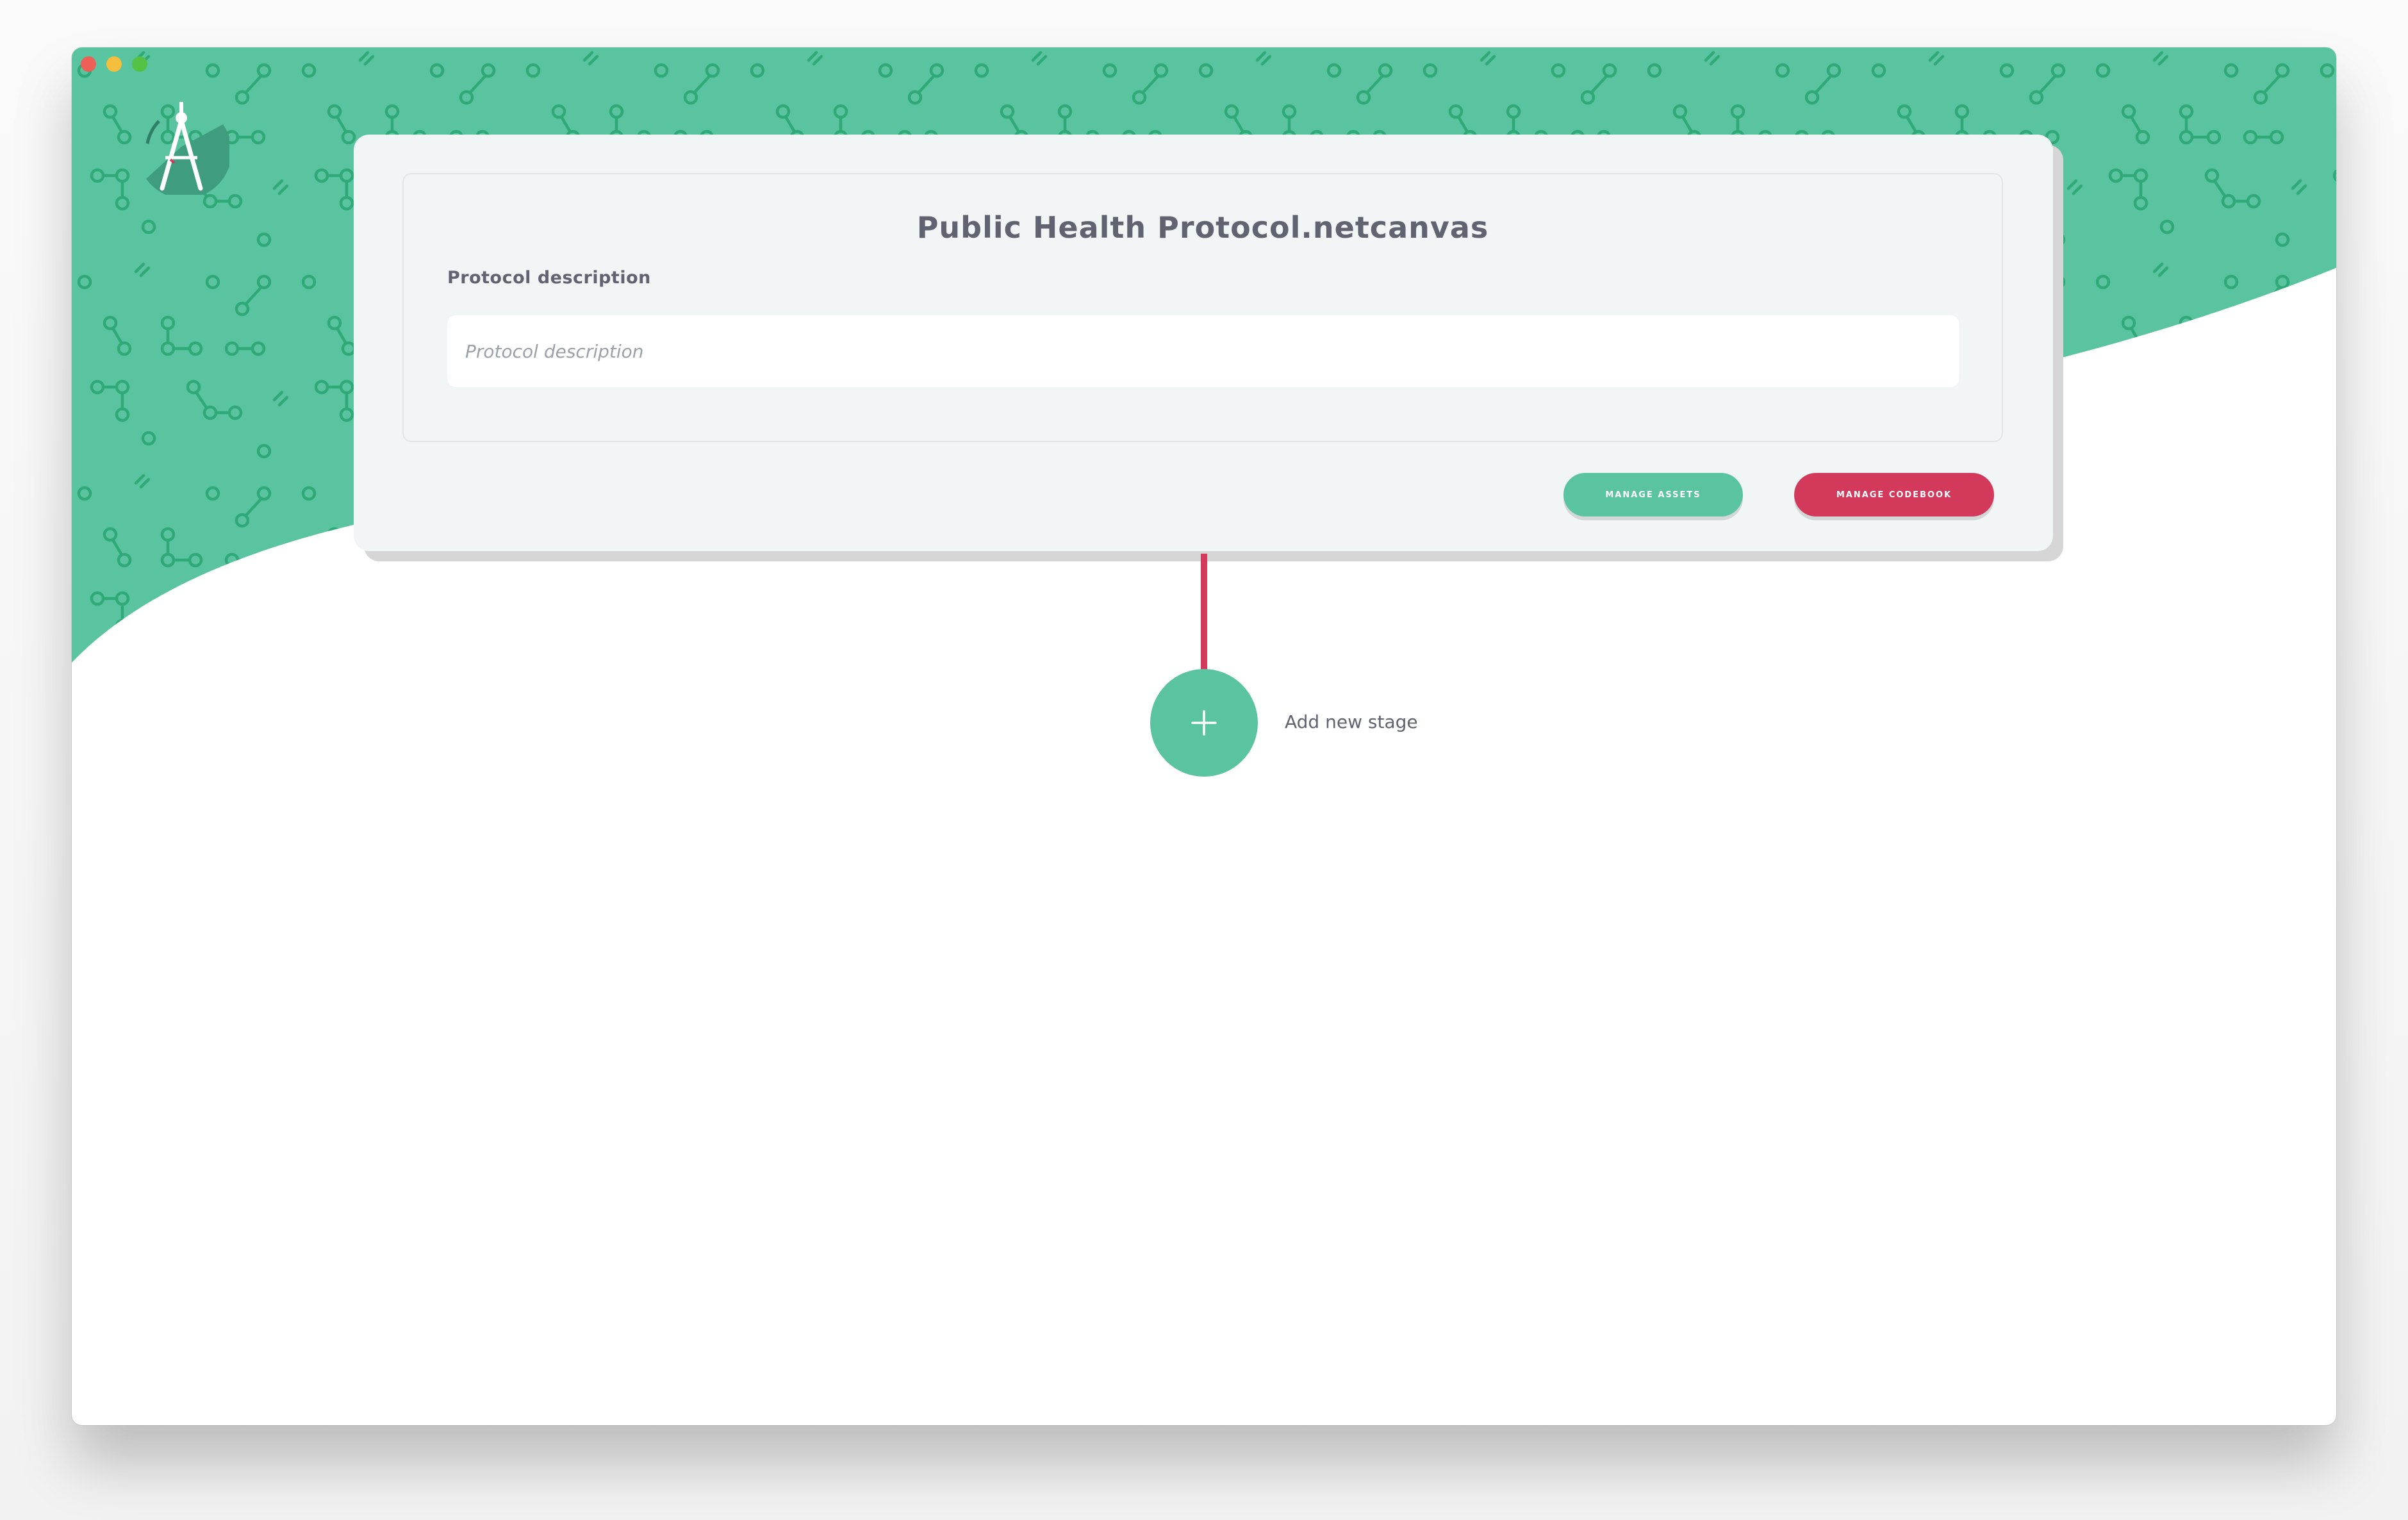  Describe the element at coordinates (1352, 721) in the screenshot. I see `add-stage-label: Add new stage` at that location.